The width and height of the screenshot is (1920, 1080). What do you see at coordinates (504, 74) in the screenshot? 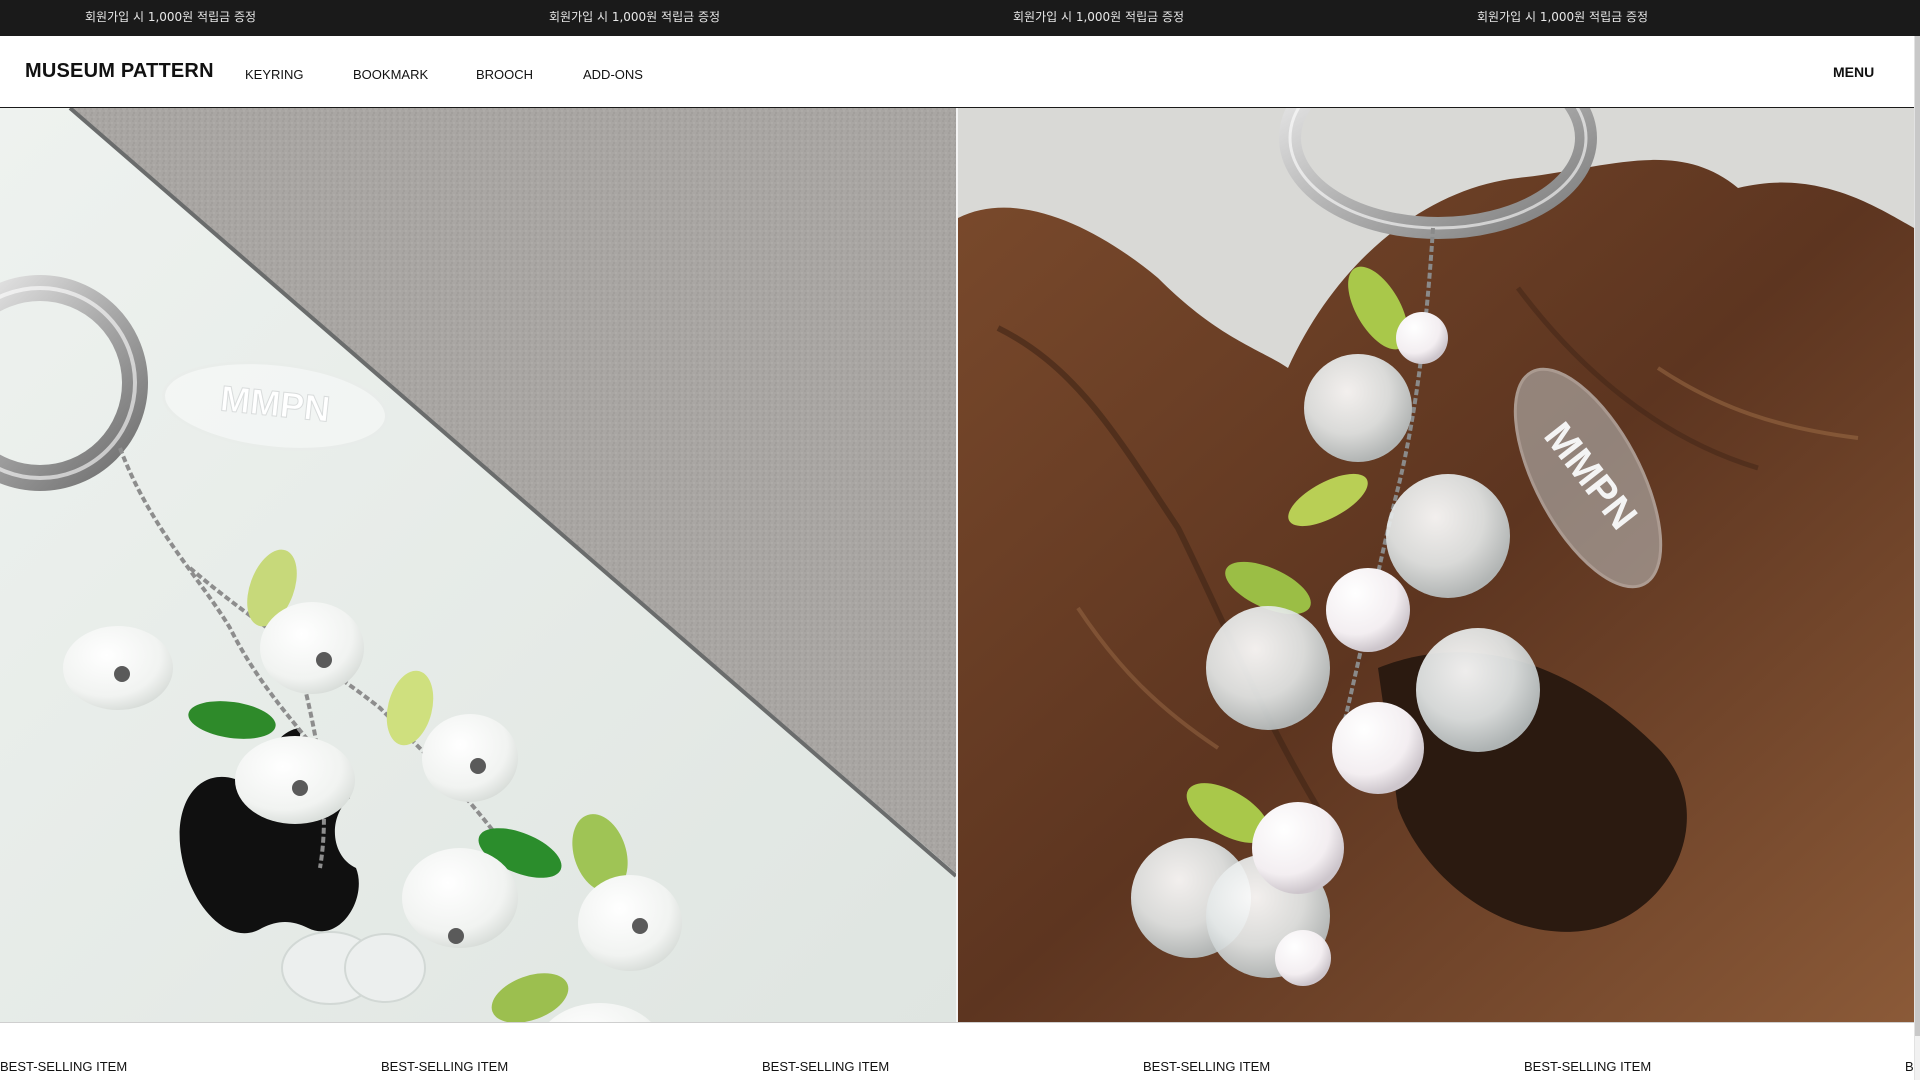
I see `nav-item-brooch: BROOCH` at bounding box center [504, 74].